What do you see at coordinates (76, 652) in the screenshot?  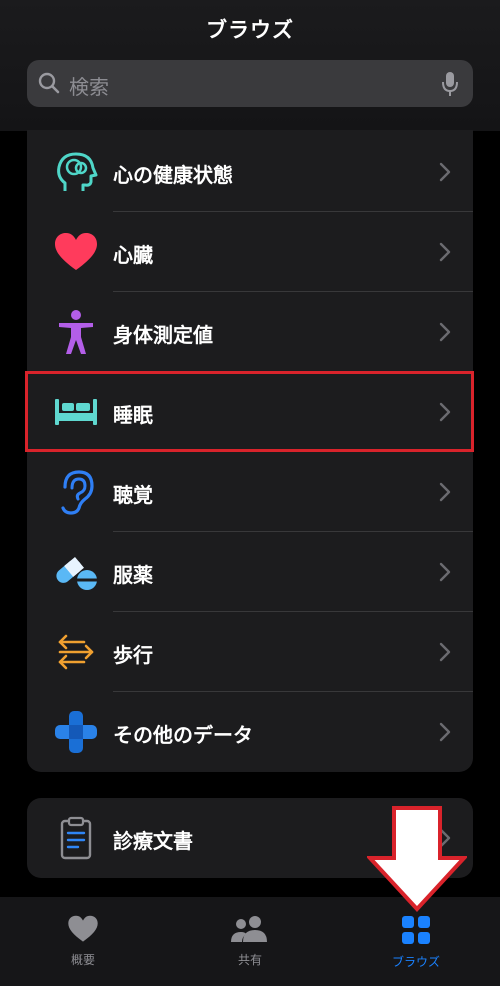 I see `walking-arrows-icon` at bounding box center [76, 652].